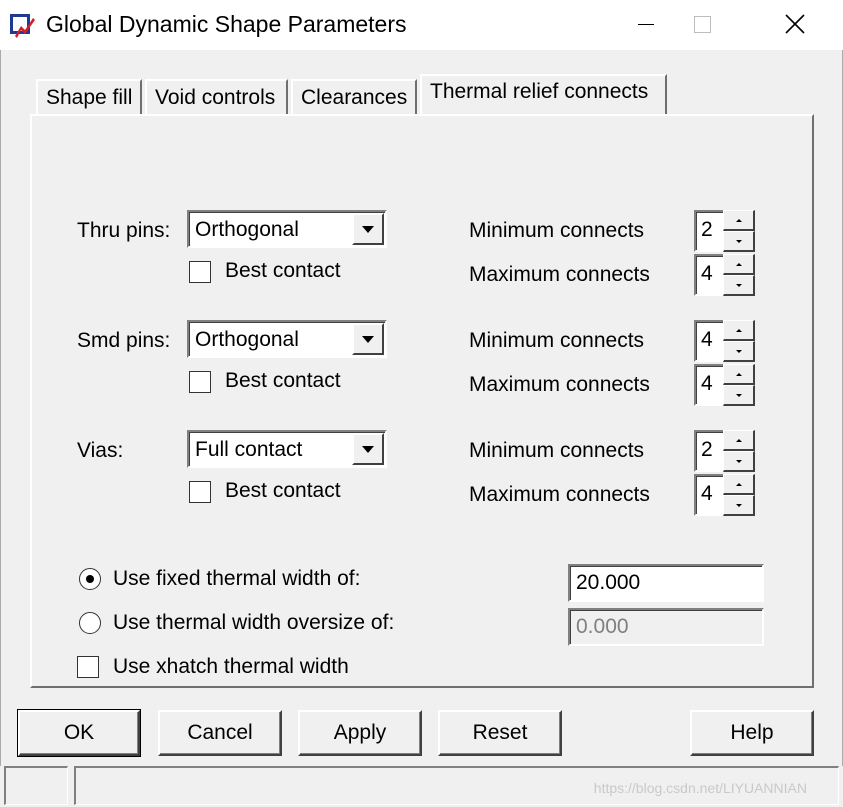 The width and height of the screenshot is (843, 807). I want to click on radio-selected-dot, so click(90, 579).